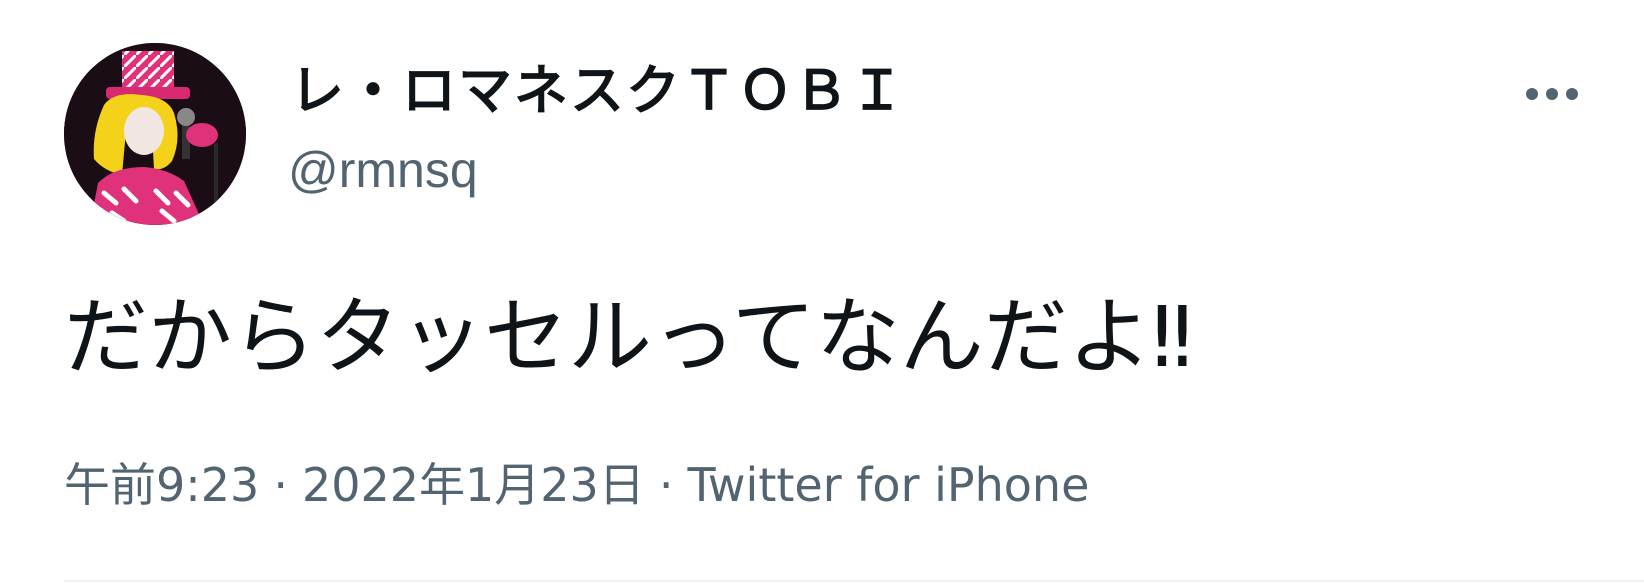 This screenshot has height=584, width=1644. I want to click on author-avatar, so click(155, 134).